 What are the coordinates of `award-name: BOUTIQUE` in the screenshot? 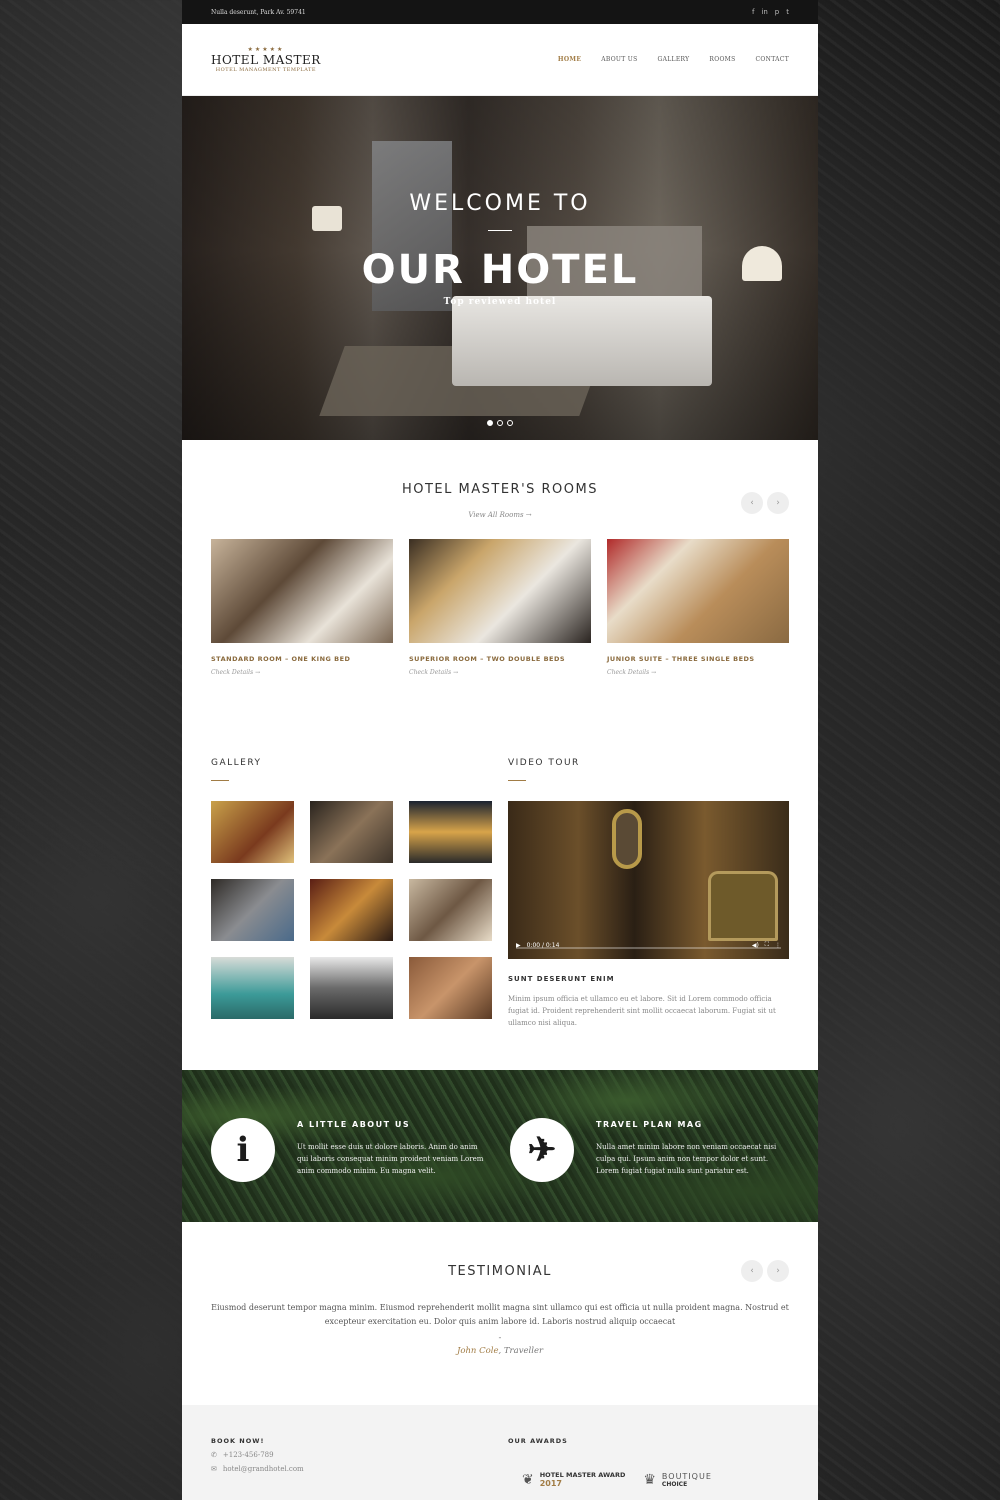 It's located at (686, 1476).